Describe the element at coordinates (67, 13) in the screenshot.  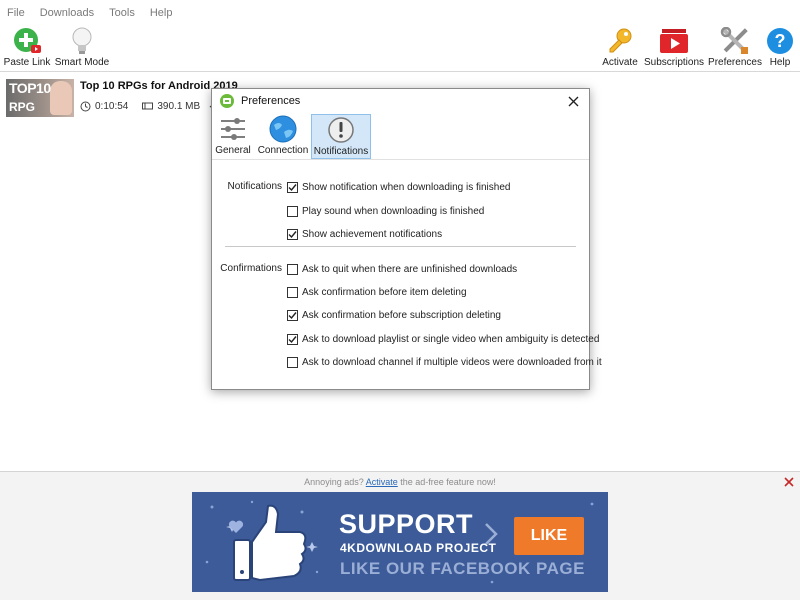
I see `menu-downloads: Downloads` at that location.